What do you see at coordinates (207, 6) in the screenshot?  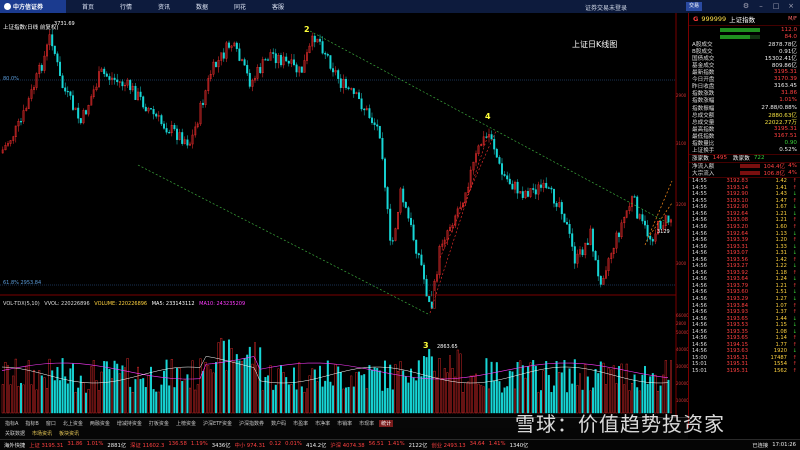 I see `menu-data: 数据` at bounding box center [207, 6].